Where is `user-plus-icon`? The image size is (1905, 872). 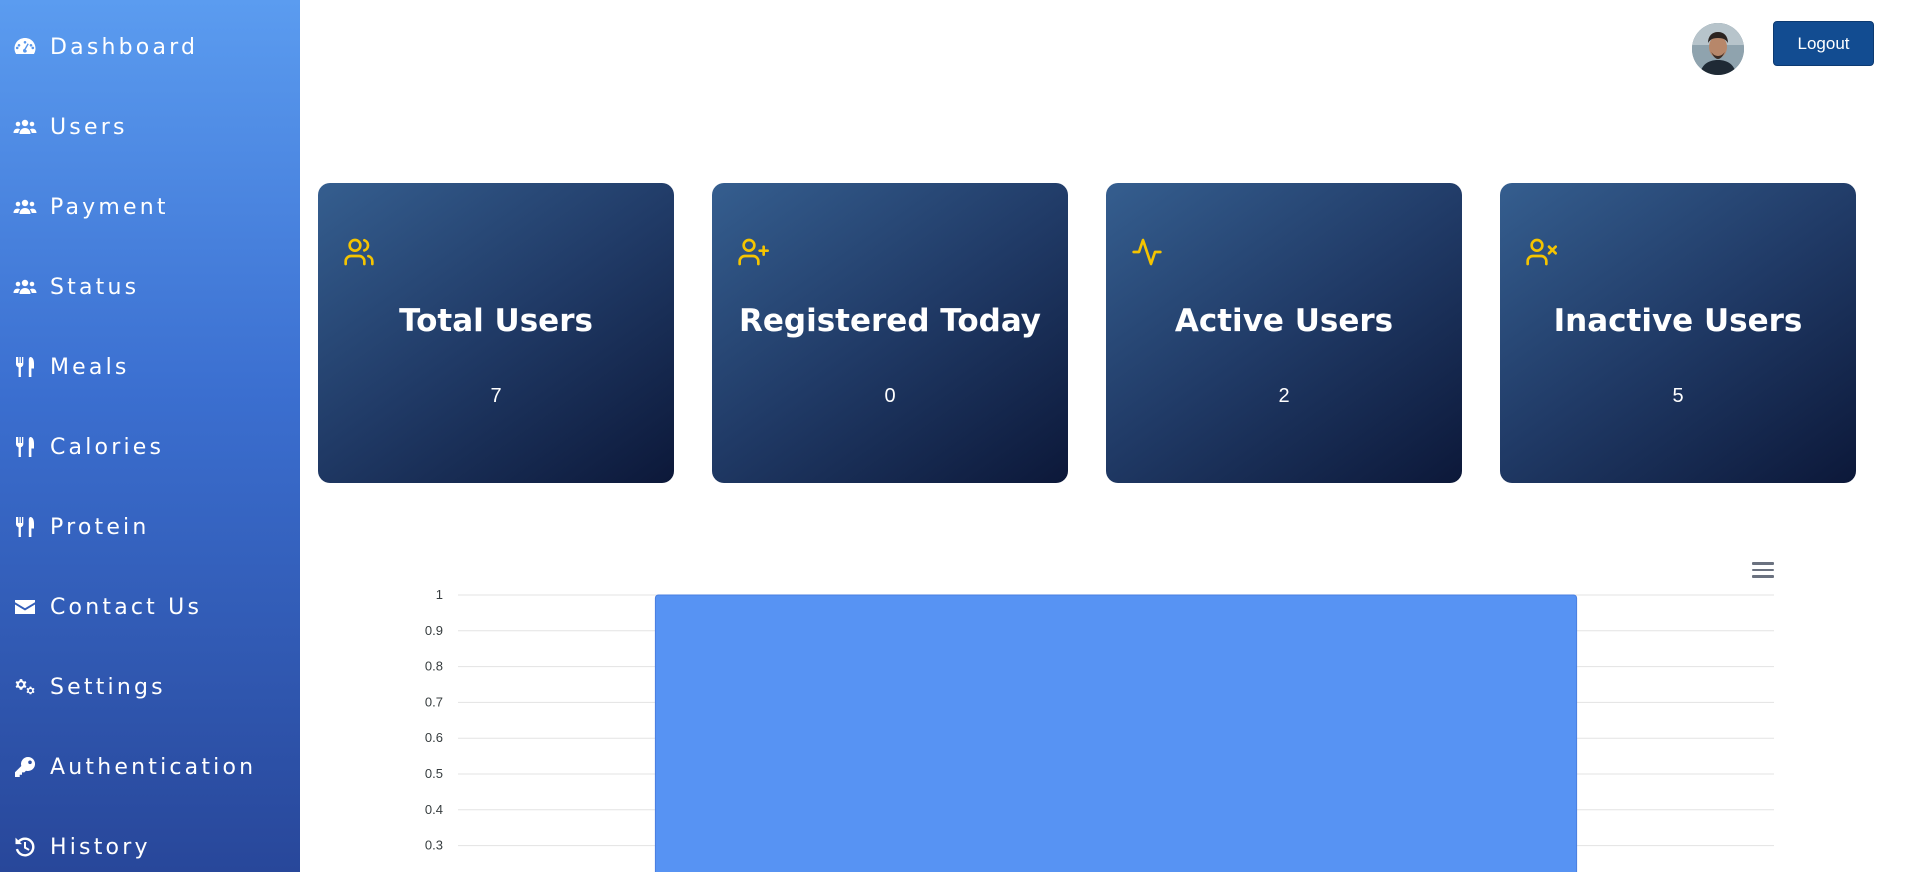 user-plus-icon is located at coordinates (753, 252).